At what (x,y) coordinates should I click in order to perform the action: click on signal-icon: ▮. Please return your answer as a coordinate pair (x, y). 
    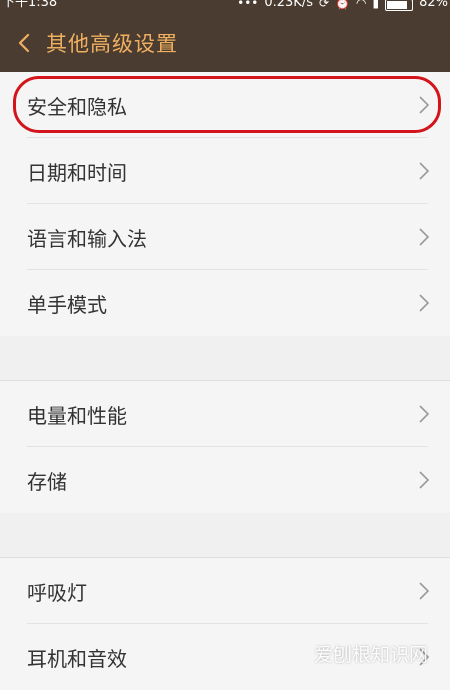
    Looking at the image, I should click on (376, 5).